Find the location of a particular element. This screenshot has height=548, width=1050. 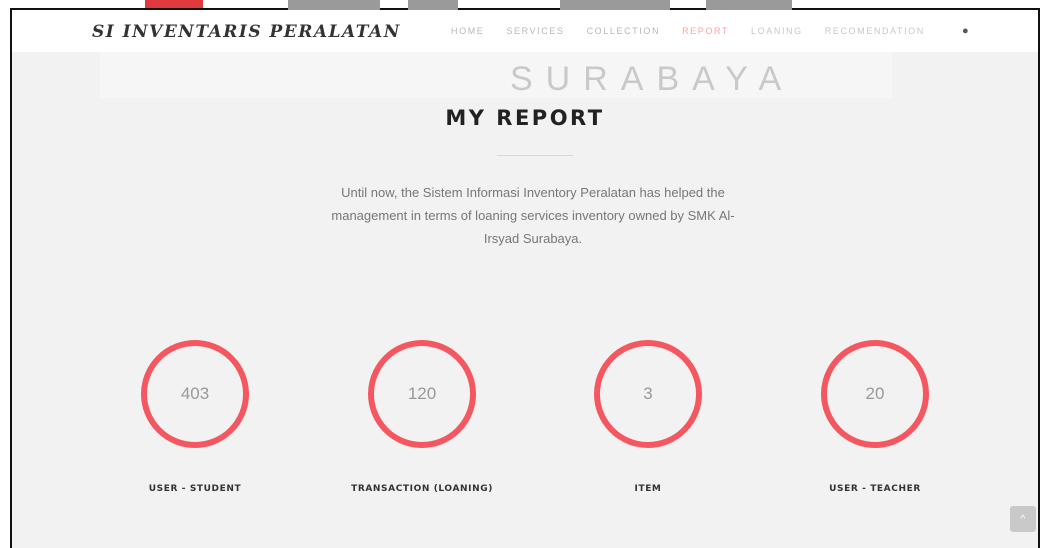

stat-label: ITEM is located at coordinates (648, 489).